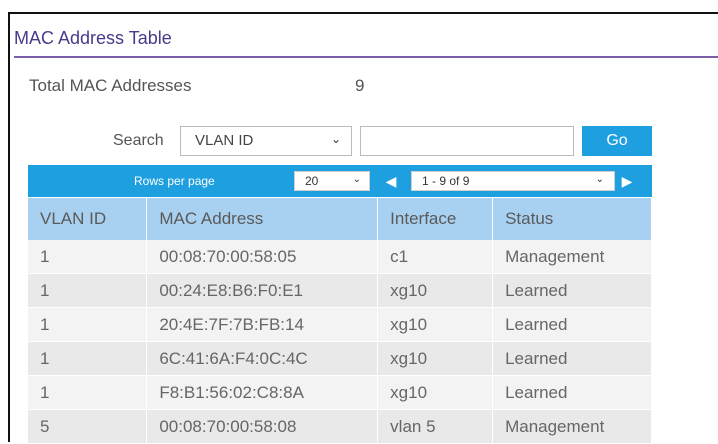  I want to click on rows-per-page-value: 20, so click(312, 181).